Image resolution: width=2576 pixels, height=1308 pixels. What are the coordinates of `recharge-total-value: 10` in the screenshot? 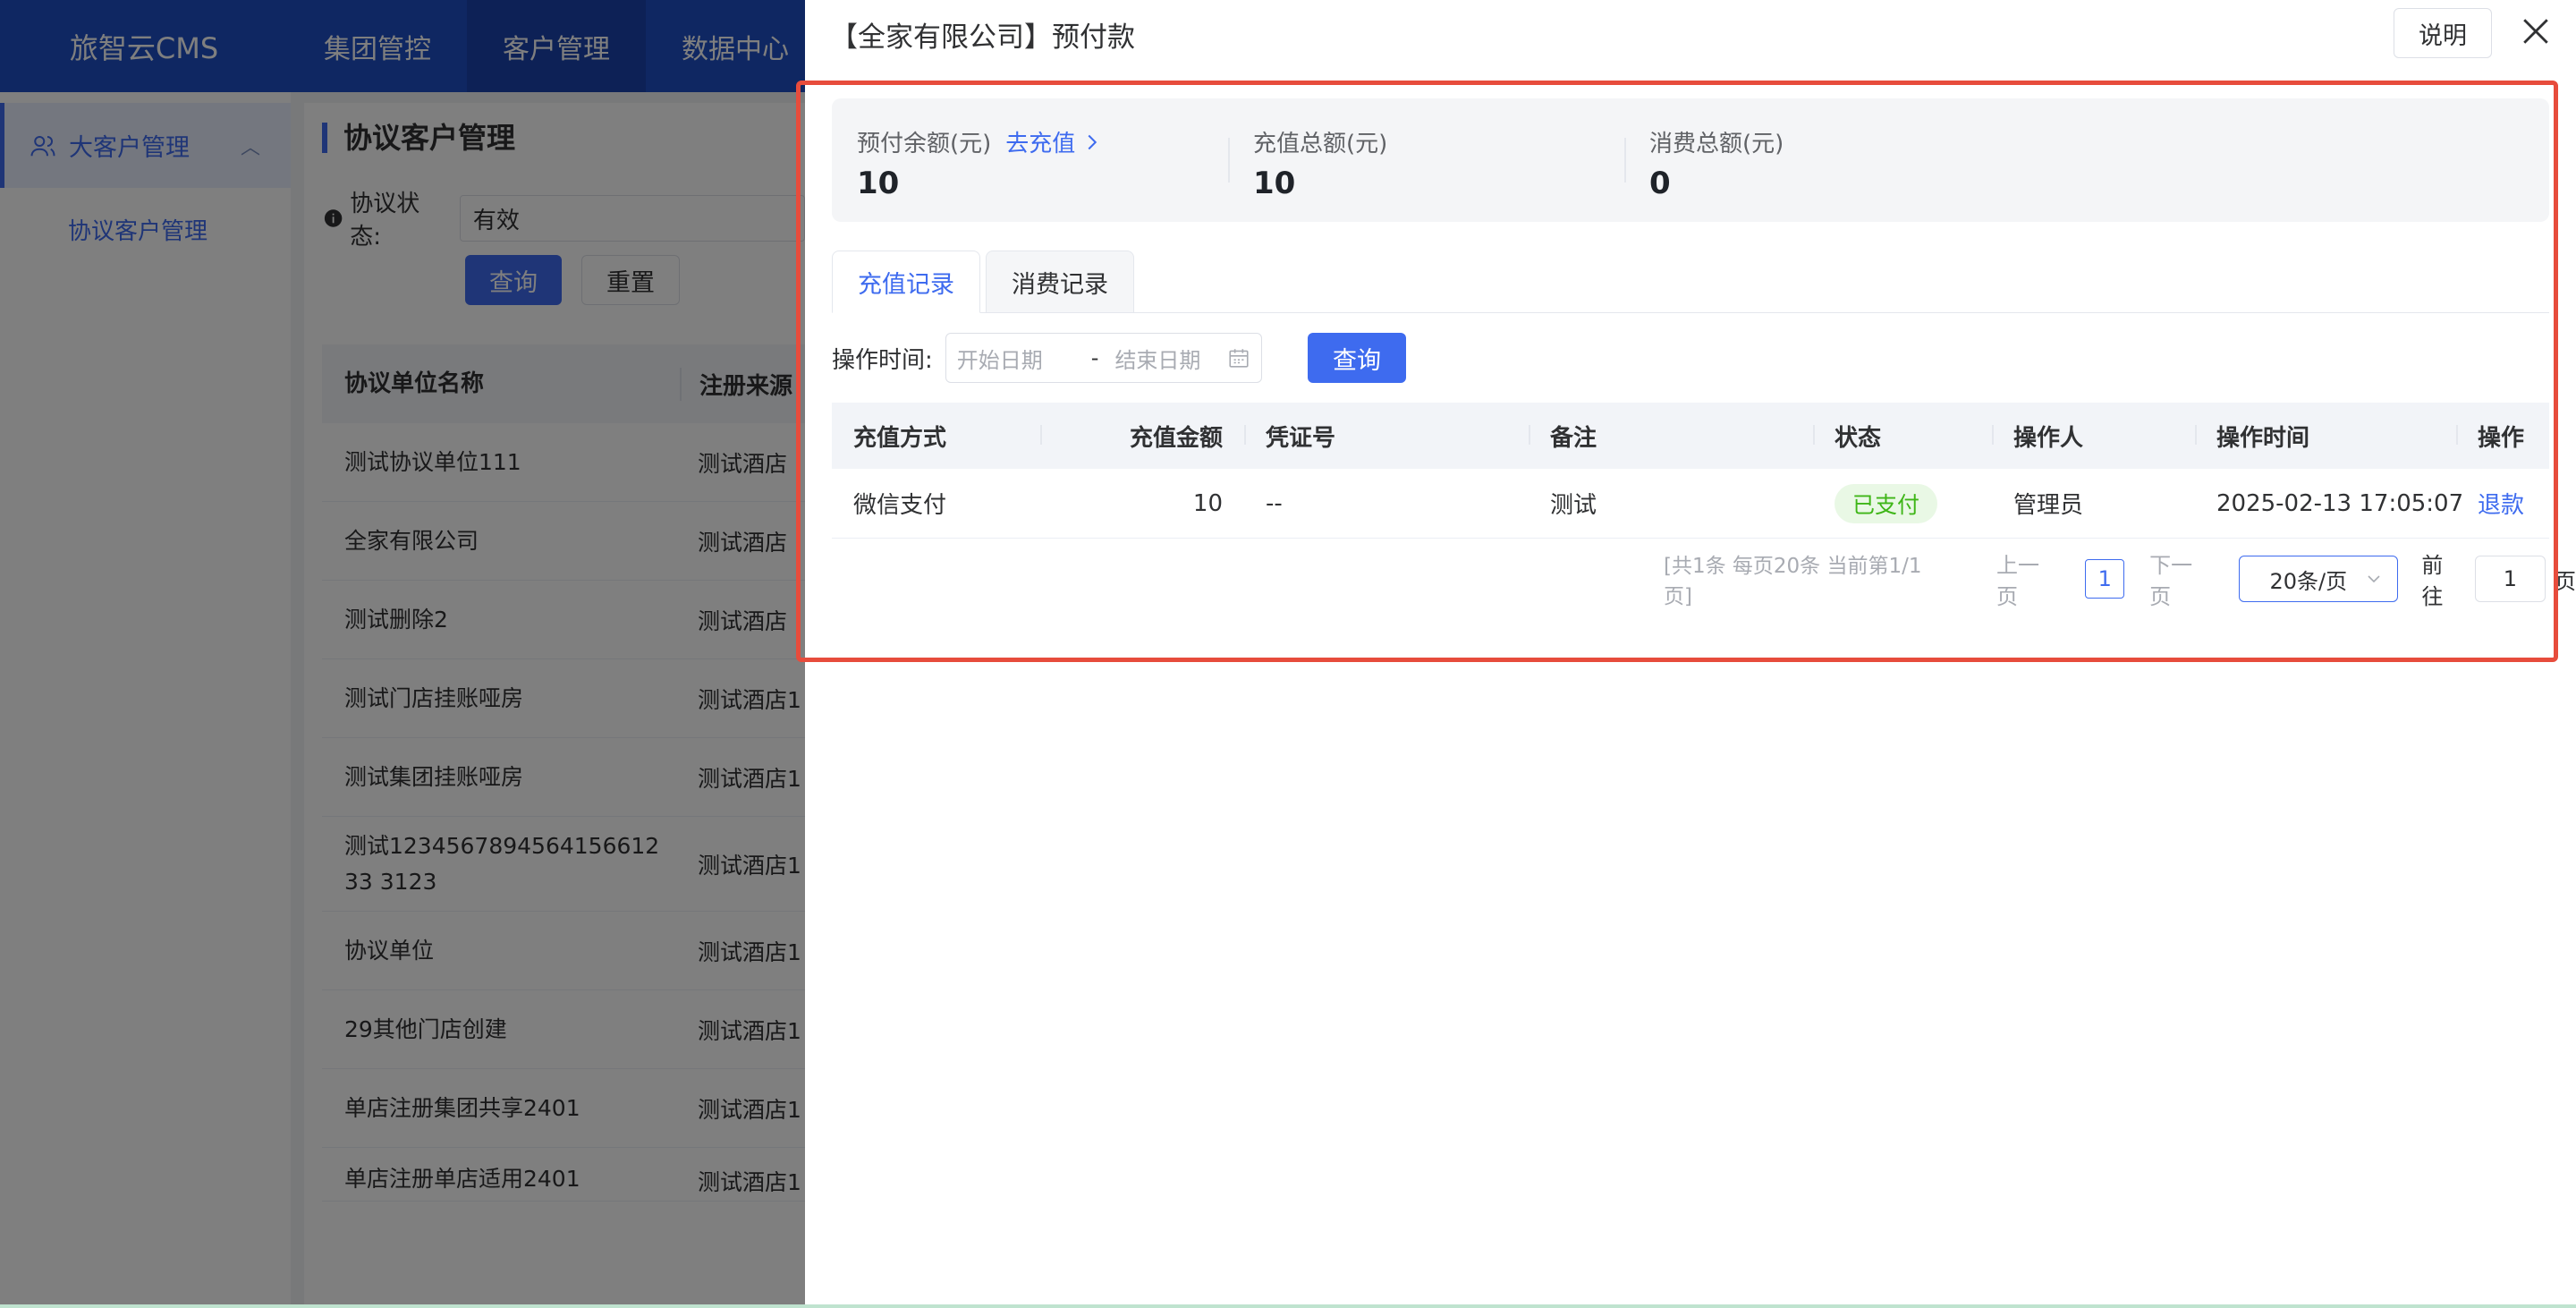 It's located at (1274, 183).